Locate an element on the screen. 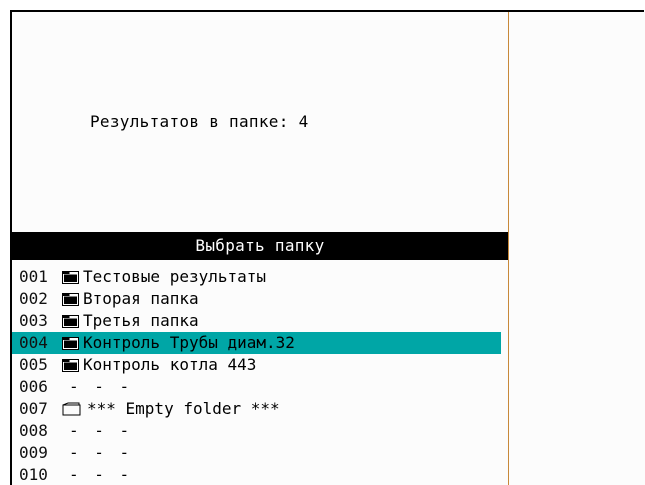 This screenshot has width=645, height=485. folder-row-number: 009 is located at coordinates (33, 452).